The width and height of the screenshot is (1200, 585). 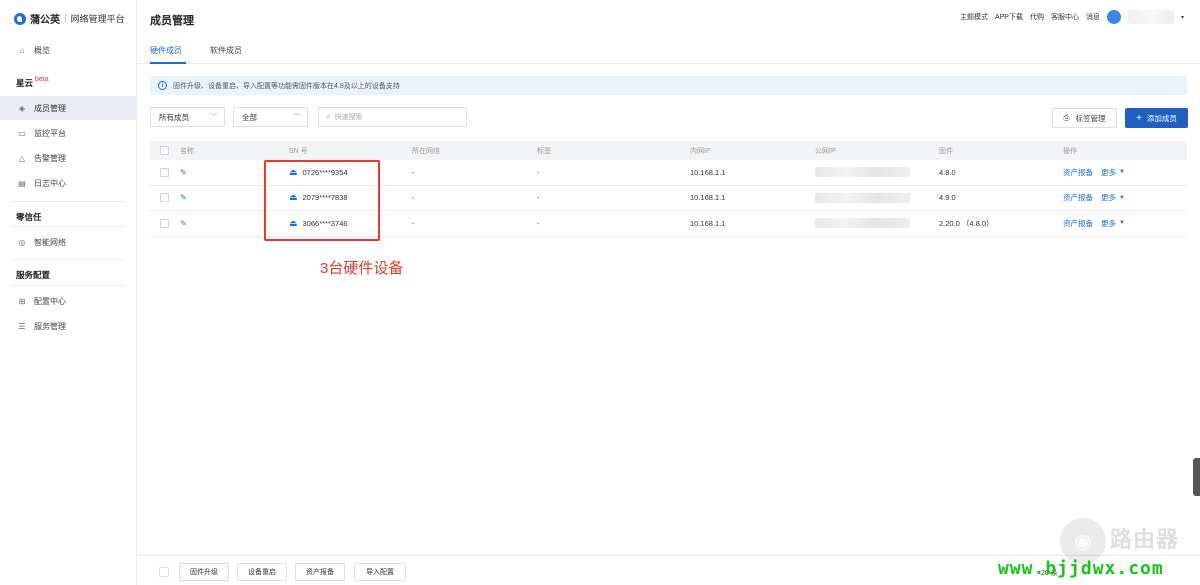 What do you see at coordinates (668, 150) in the screenshot?
I see `table-header: 名称 SN 号 所在网络 标签 内网IP 公网IP 固件 操作` at bounding box center [668, 150].